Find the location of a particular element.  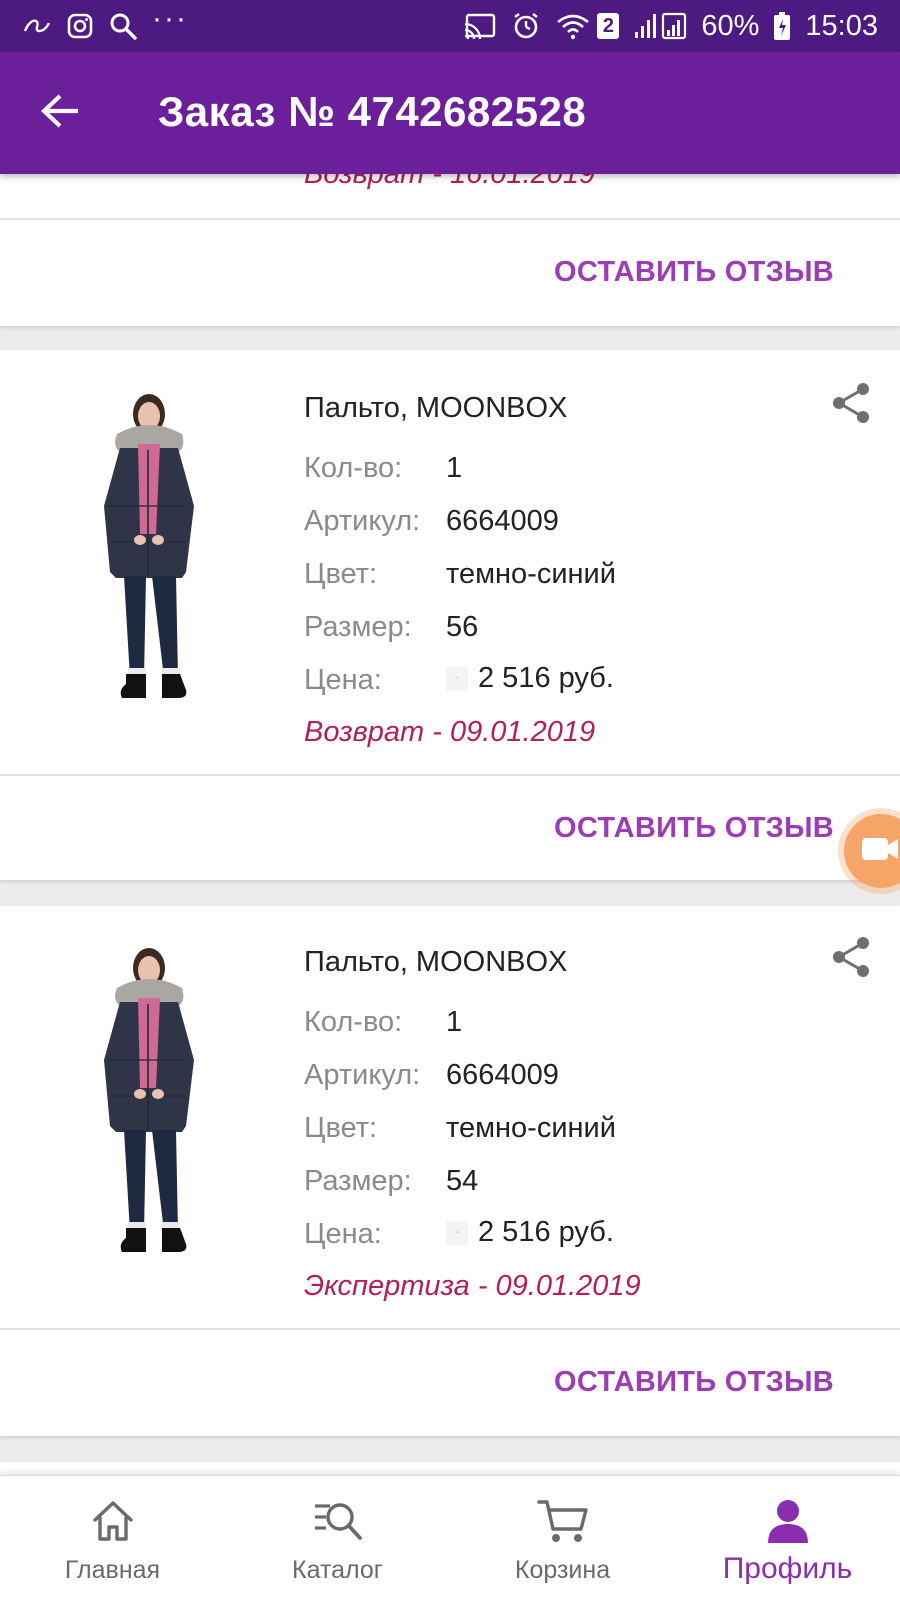

wifi-icon is located at coordinates (573, 26).